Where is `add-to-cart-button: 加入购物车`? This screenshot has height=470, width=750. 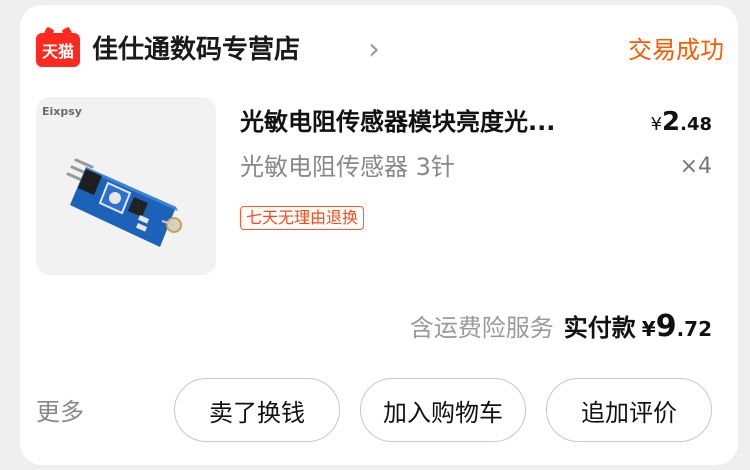 add-to-cart-button: 加入购物车 is located at coordinates (443, 410).